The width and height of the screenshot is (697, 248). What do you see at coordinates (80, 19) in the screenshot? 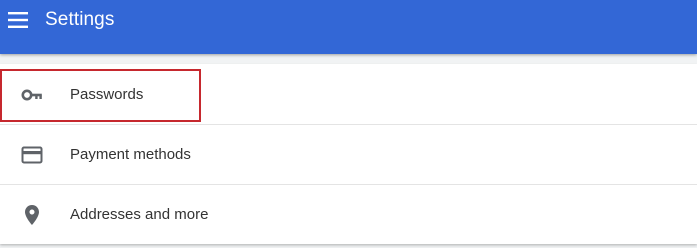
I see `page-title: Settings` at bounding box center [80, 19].